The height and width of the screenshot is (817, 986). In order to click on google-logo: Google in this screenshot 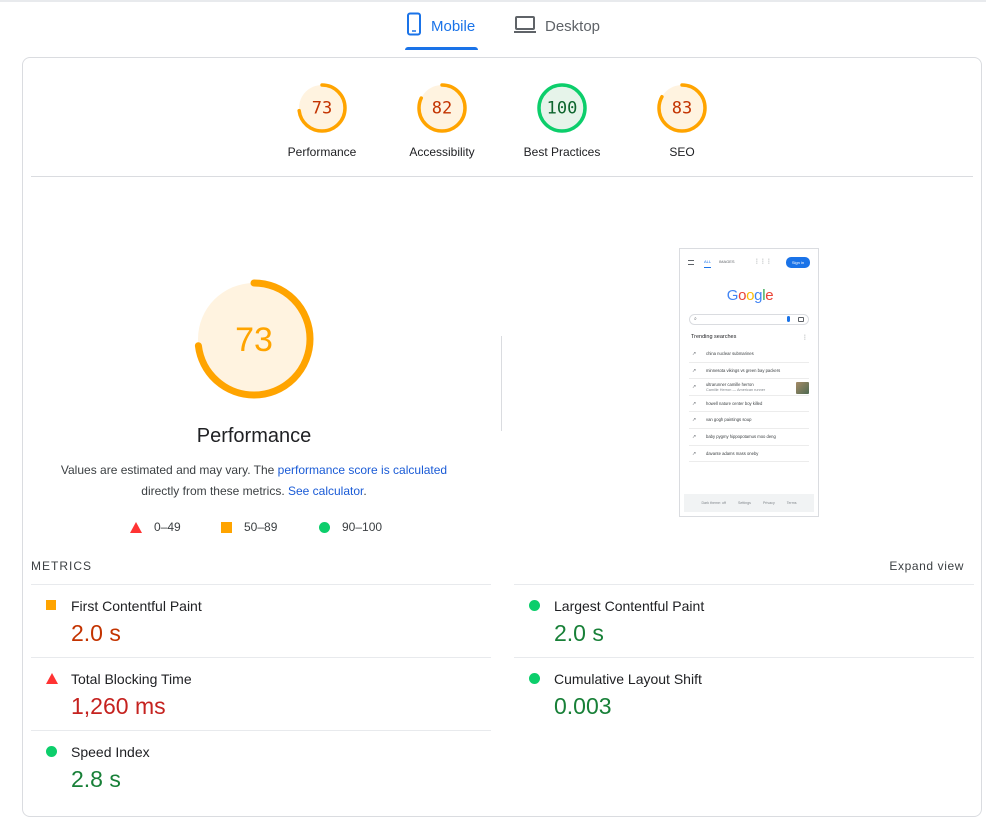, I will do `click(750, 295)`.